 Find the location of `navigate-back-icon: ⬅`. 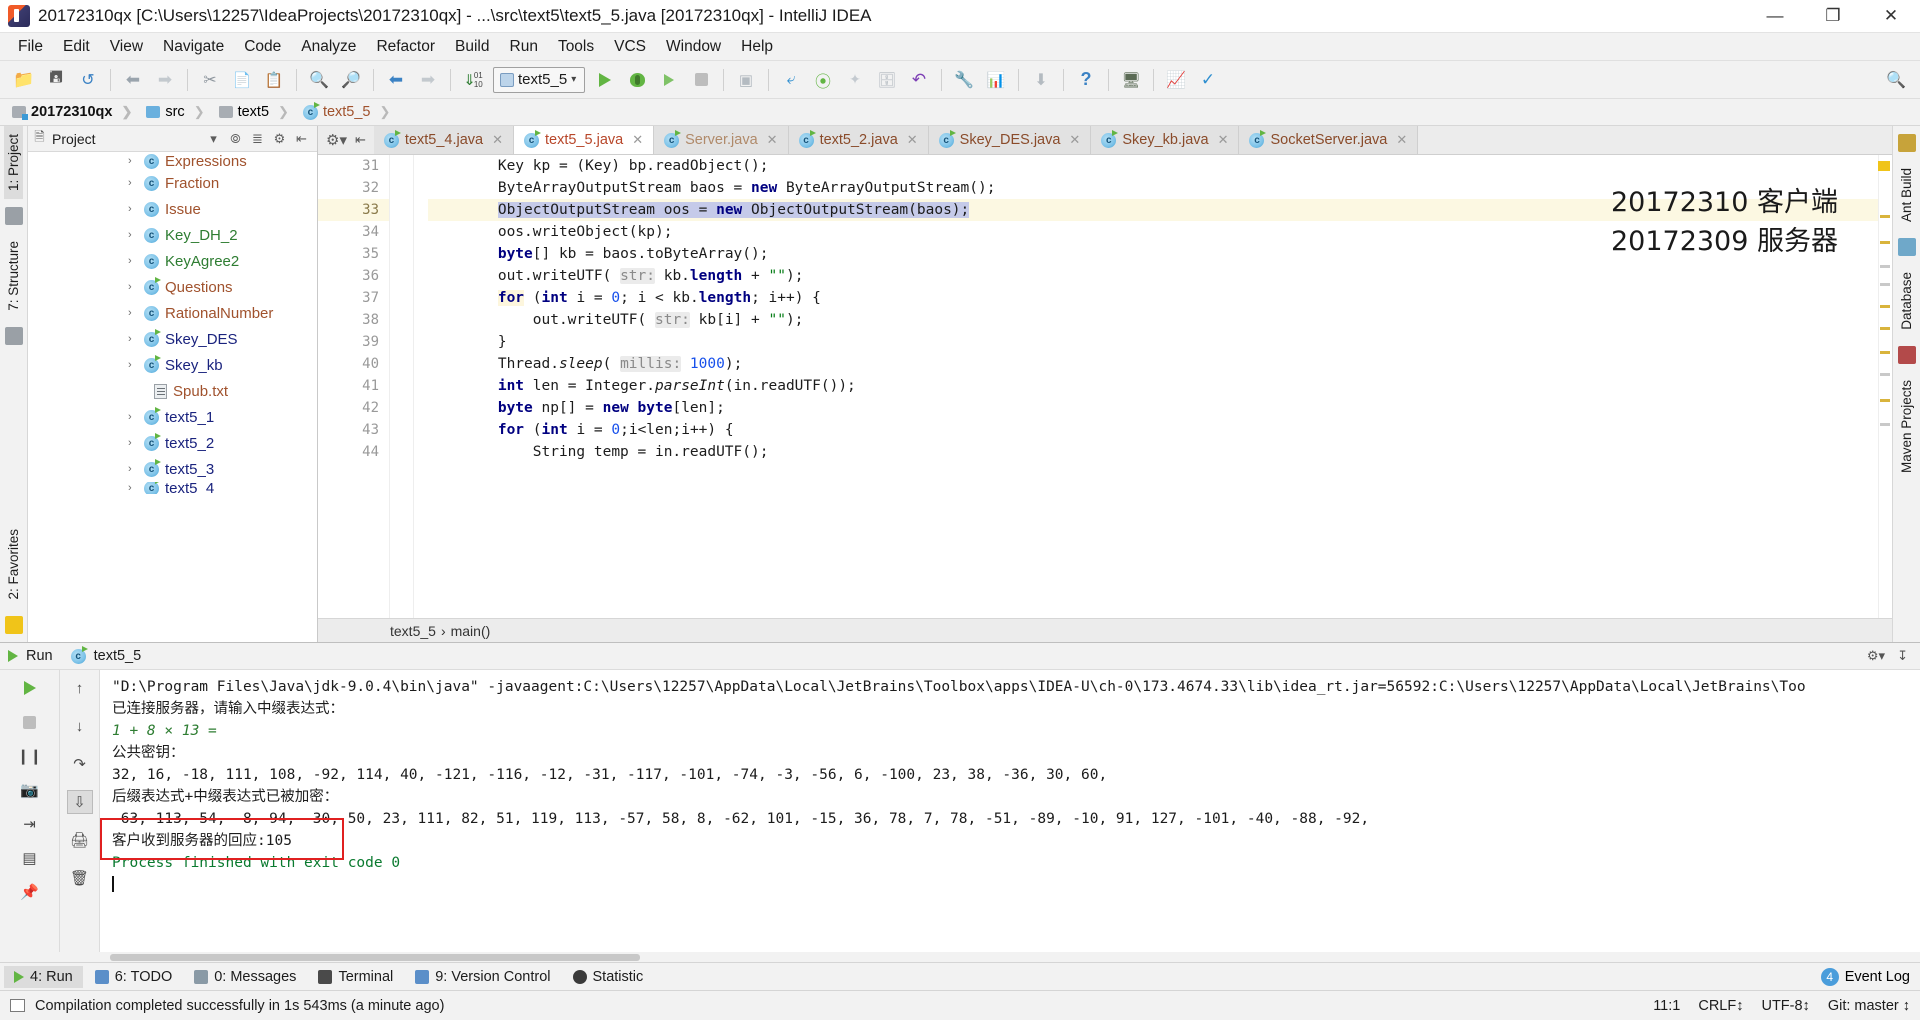

navigate-back-icon: ⬅ is located at coordinates (396, 80).